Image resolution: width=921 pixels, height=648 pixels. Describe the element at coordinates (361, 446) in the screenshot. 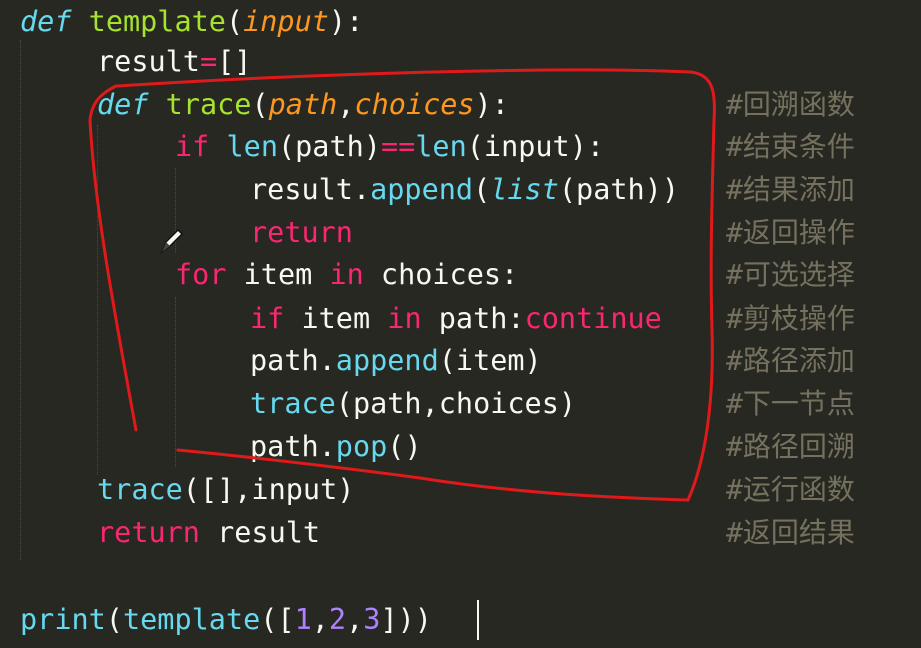

I see `code-token: pop` at that location.